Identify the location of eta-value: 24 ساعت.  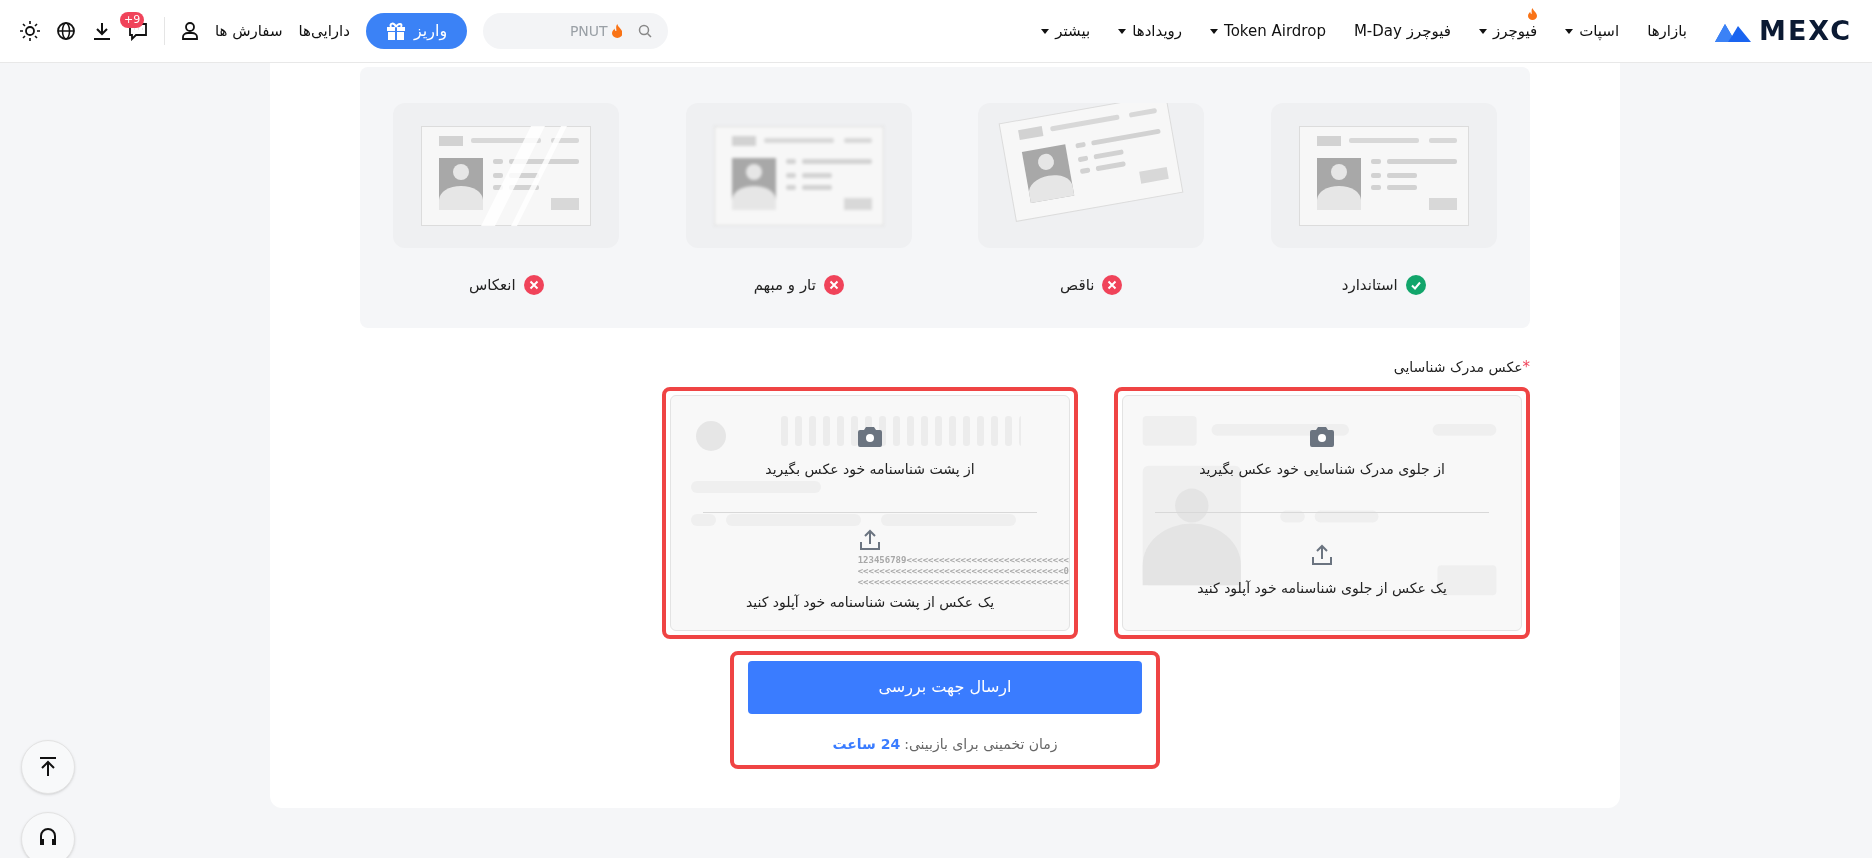
(866, 744).